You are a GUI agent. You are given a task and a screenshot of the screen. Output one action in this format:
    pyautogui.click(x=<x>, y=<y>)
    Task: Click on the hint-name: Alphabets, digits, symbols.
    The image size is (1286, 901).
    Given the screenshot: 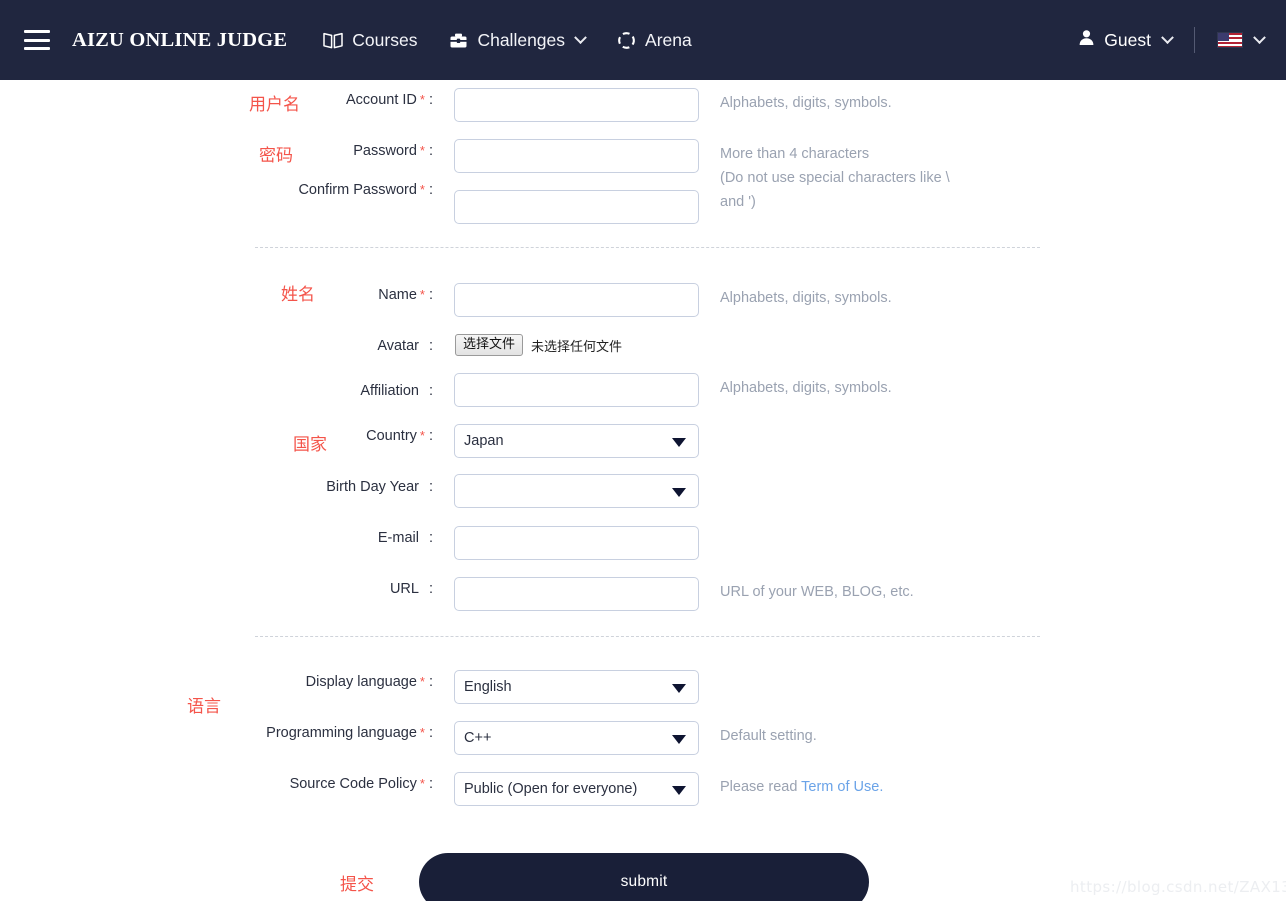 What is the action you would take?
    pyautogui.click(x=806, y=298)
    